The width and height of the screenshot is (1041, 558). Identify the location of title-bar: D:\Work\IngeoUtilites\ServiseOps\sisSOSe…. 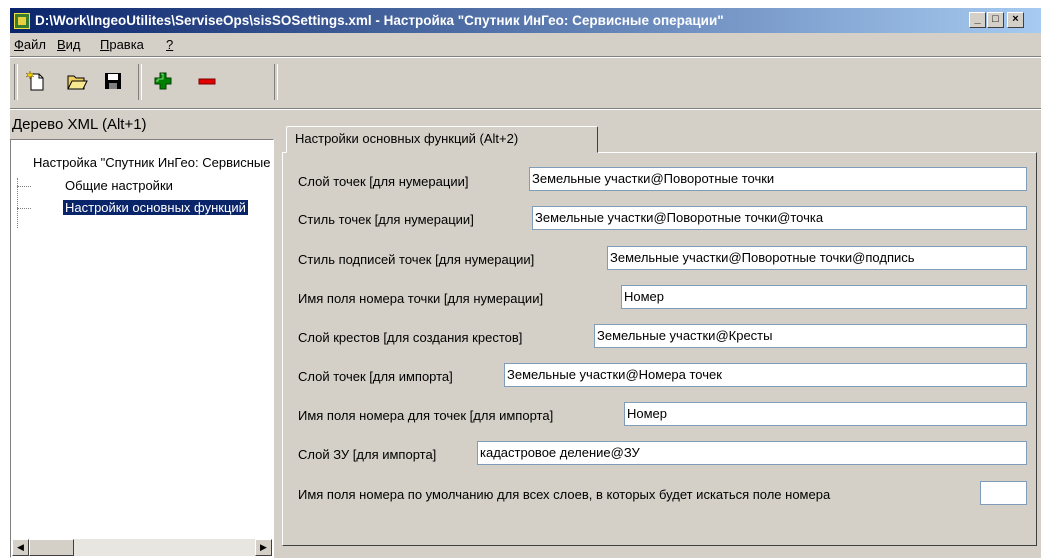
(525, 20).